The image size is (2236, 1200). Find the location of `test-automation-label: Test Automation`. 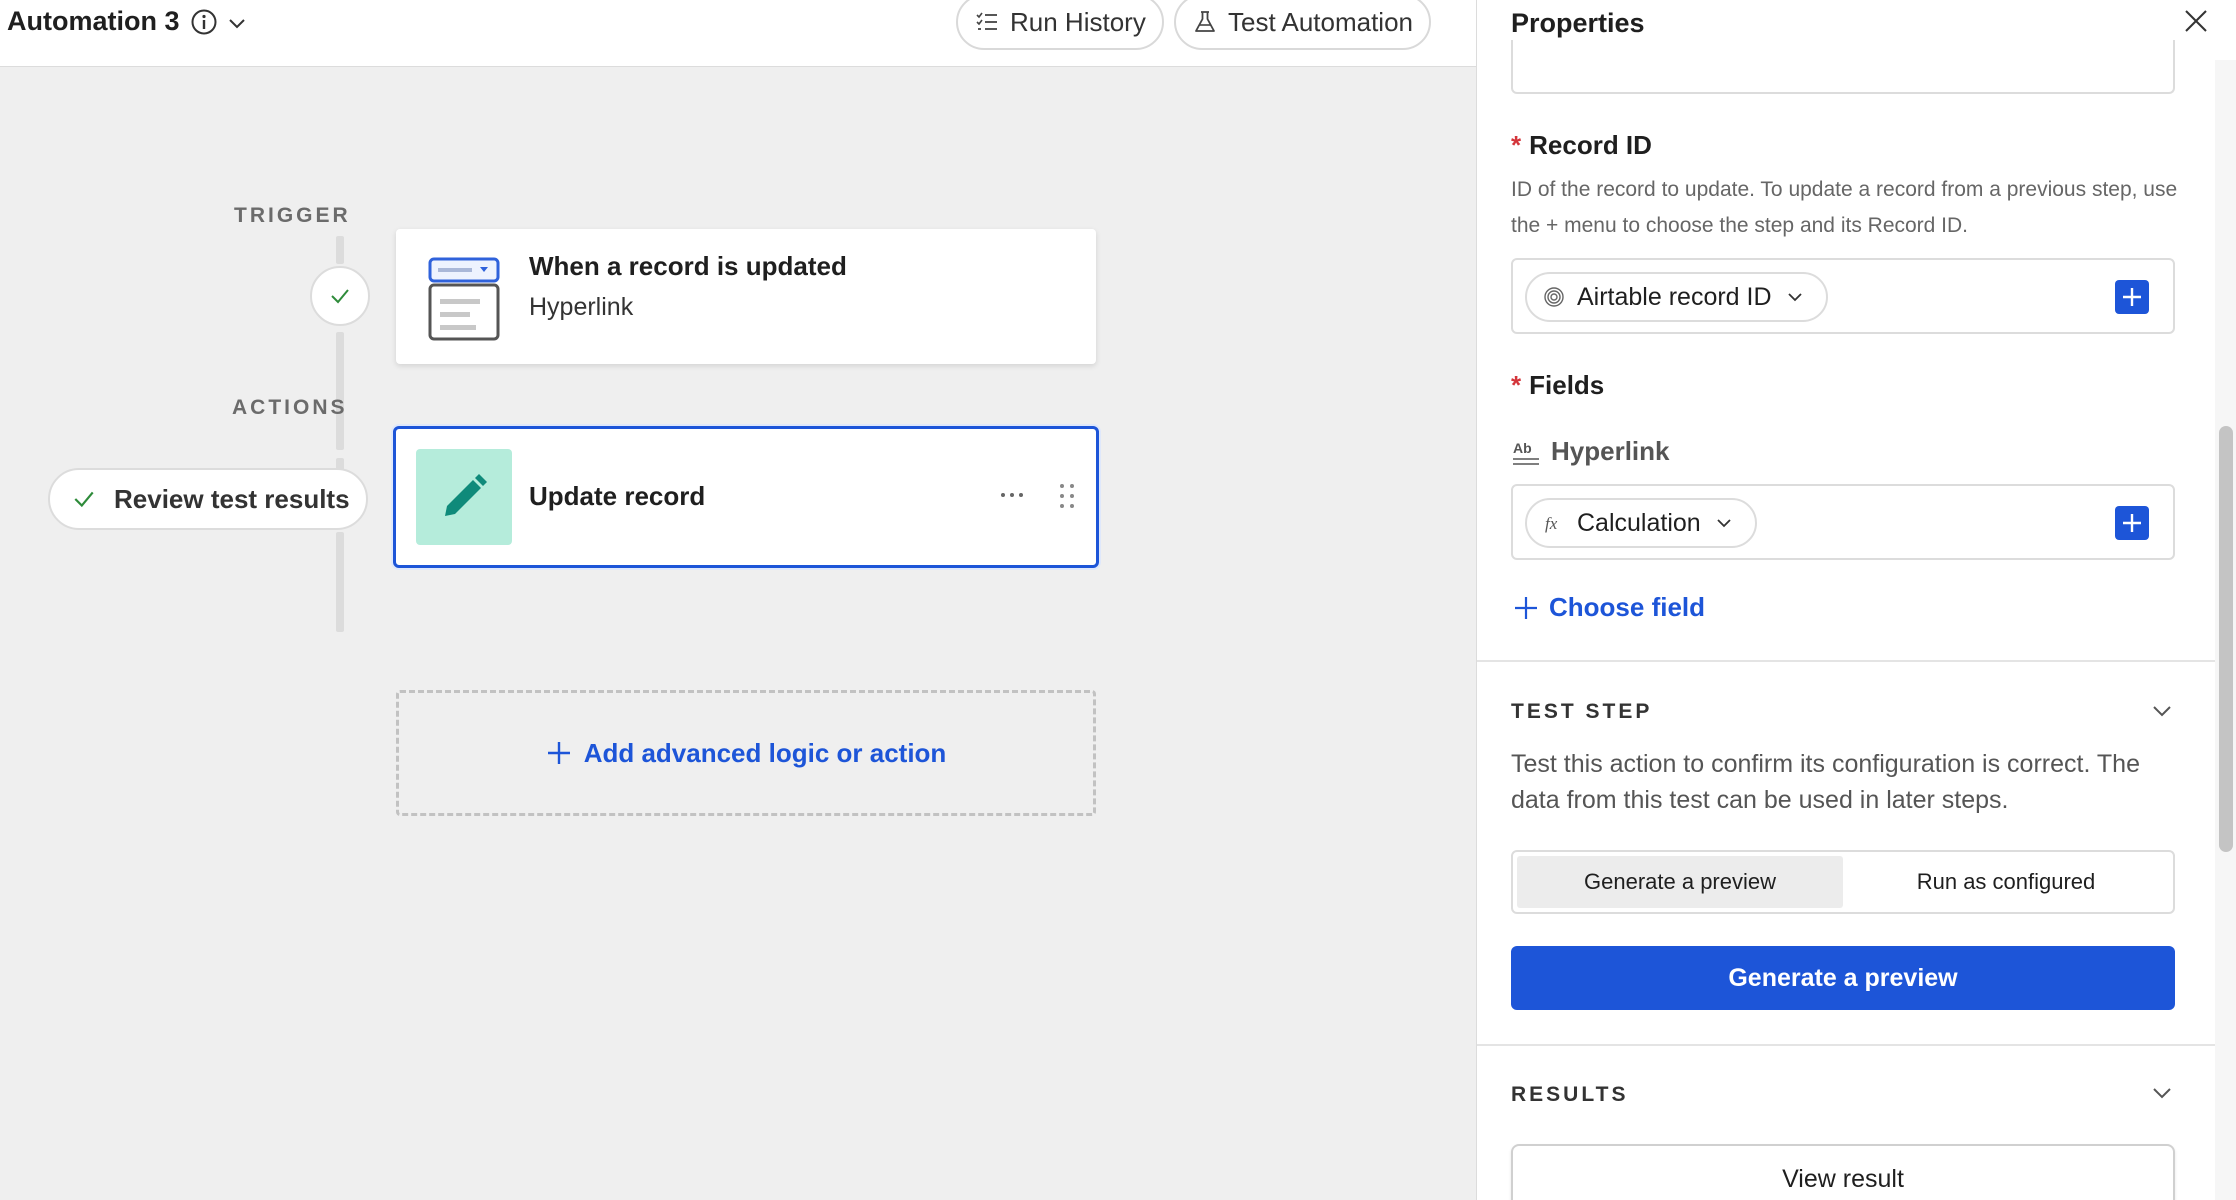

test-automation-label: Test Automation is located at coordinates (1320, 21).